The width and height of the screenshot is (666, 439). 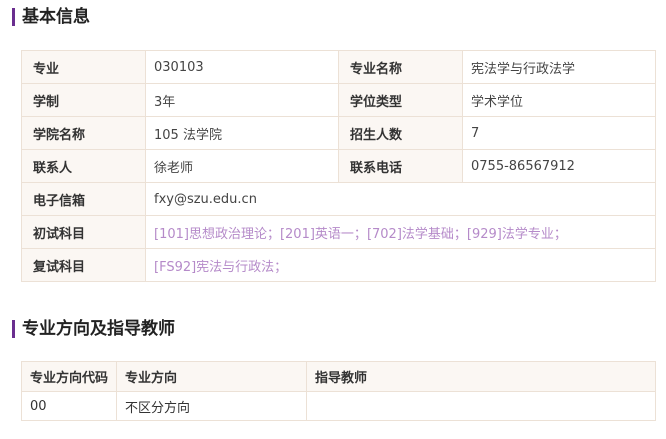 I want to click on subject-link: [201]英语一；, so click(x=323, y=234).